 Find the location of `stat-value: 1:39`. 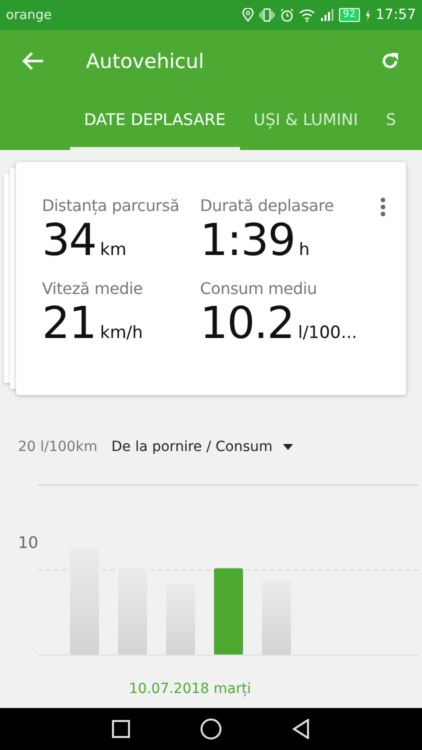

stat-value: 1:39 is located at coordinates (247, 241).